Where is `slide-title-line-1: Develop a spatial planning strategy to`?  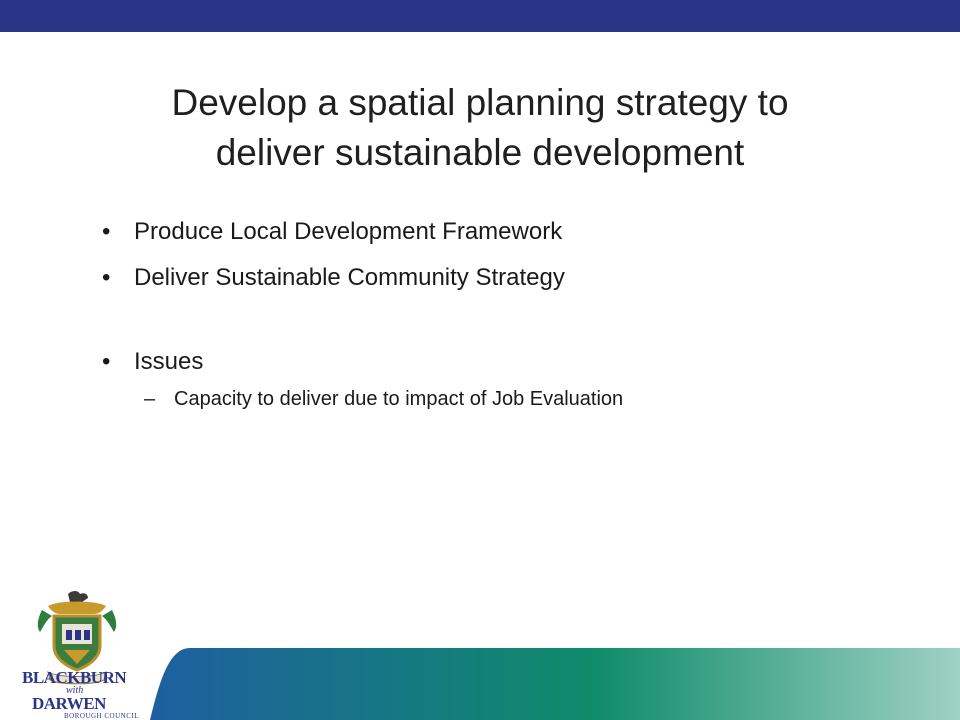 slide-title-line-1: Develop a spatial planning strategy to is located at coordinates (480, 102).